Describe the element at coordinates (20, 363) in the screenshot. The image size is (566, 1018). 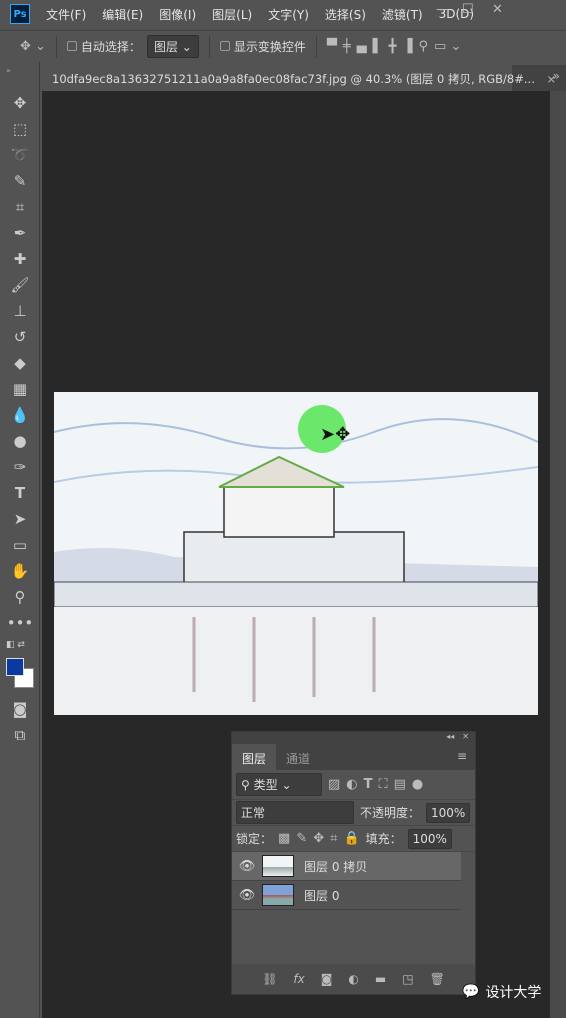
I see `eraser-tool-icon: ◆` at that location.